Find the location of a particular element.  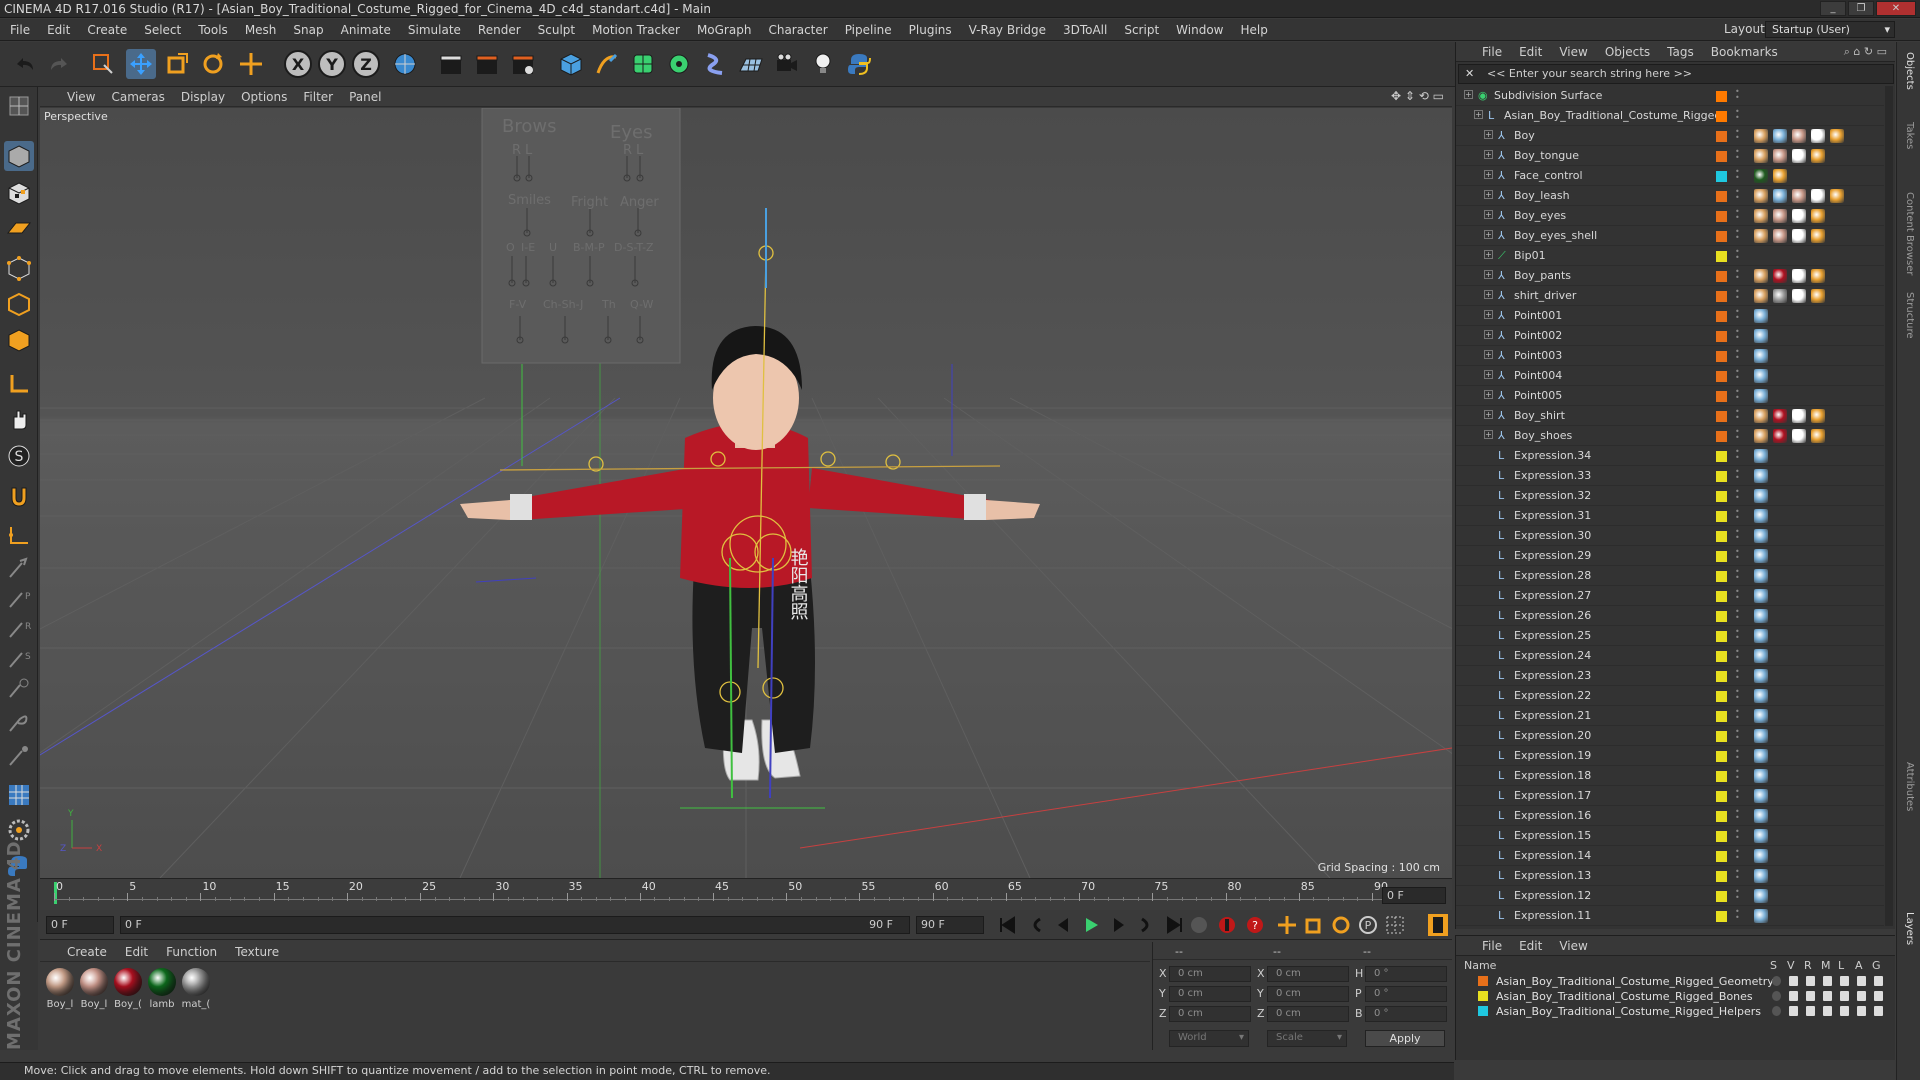

viewport-menu-panel: Panel is located at coordinates (365, 97).